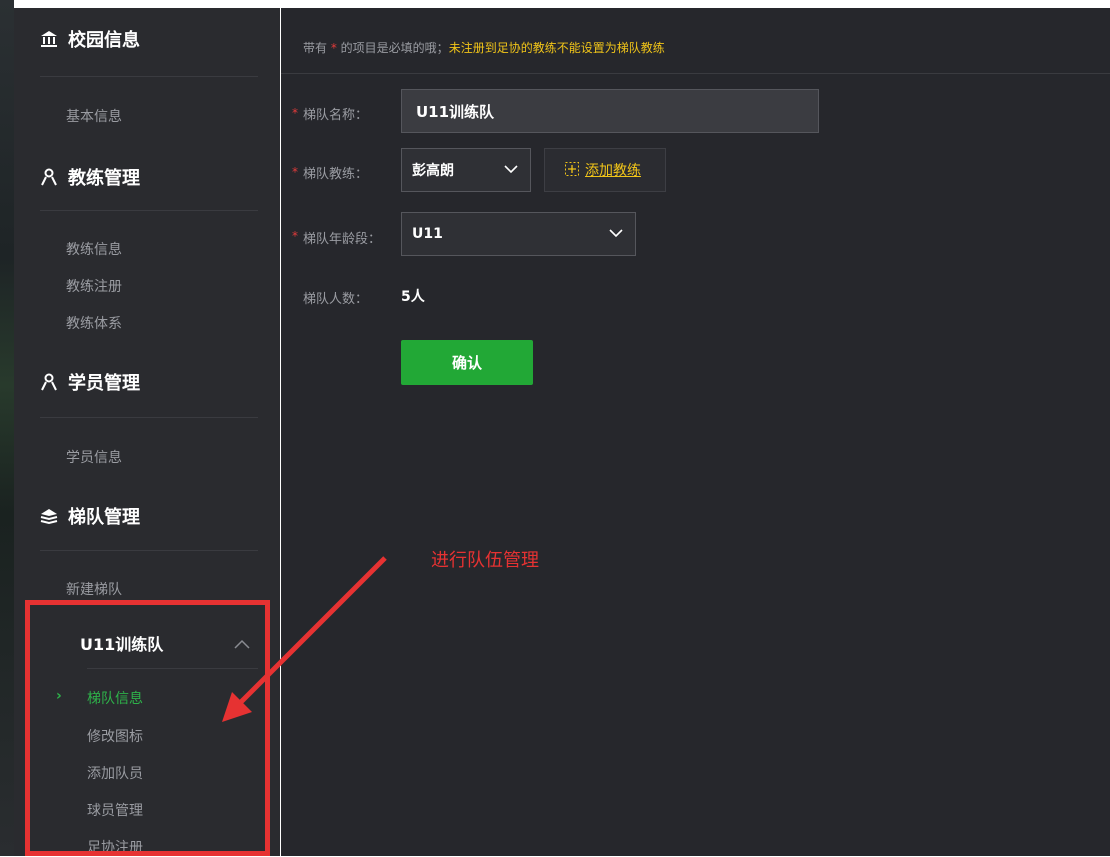 The image size is (1110, 857). I want to click on coach-select: 彭高朗, so click(466, 170).